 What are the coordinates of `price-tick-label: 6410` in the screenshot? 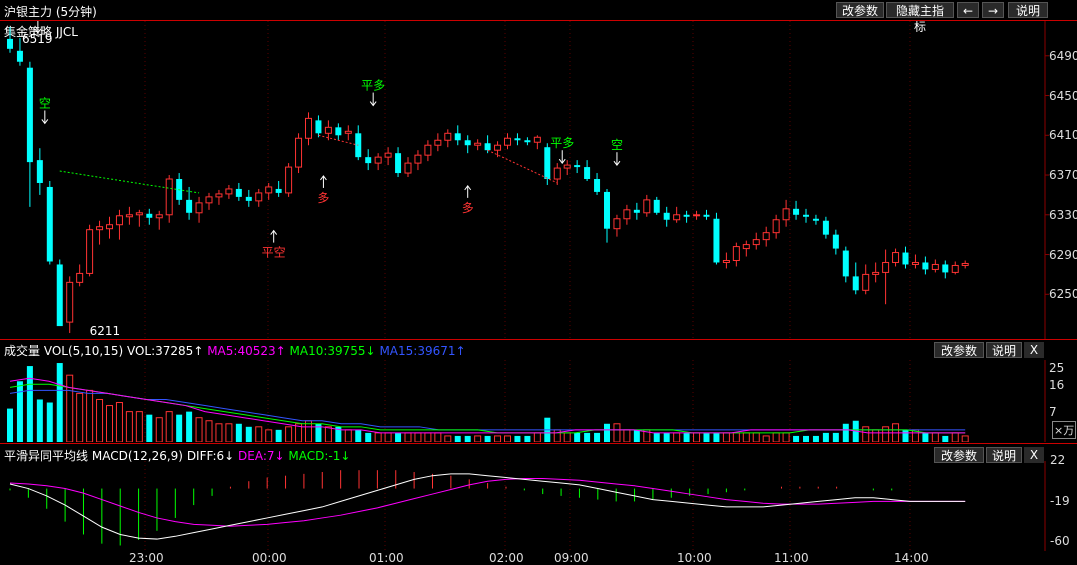 It's located at (1063, 135).